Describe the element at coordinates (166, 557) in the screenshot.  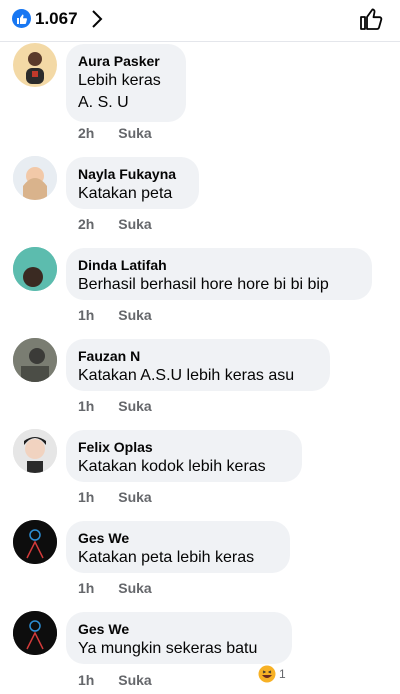
I see `comment-text: Katakan peta lebih keras` at that location.